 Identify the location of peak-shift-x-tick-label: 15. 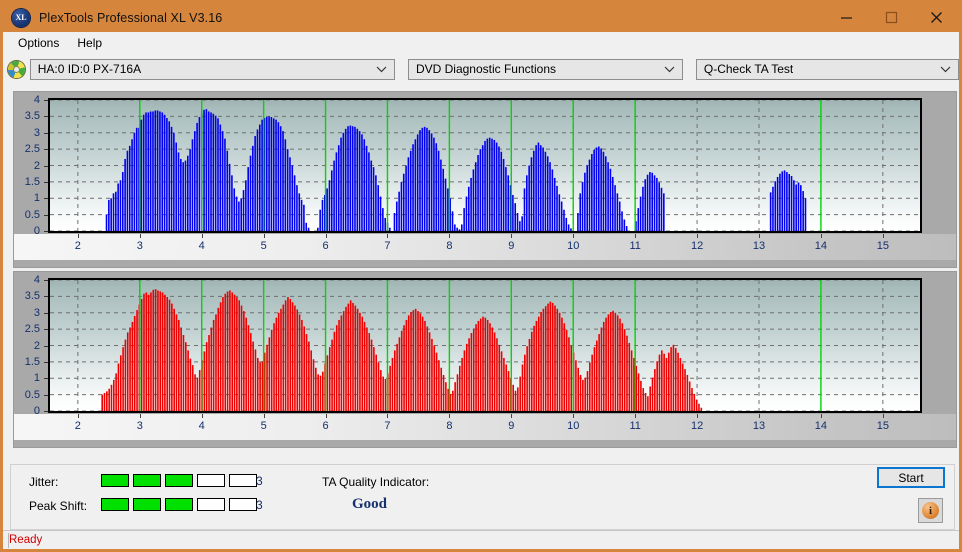
(882, 426).